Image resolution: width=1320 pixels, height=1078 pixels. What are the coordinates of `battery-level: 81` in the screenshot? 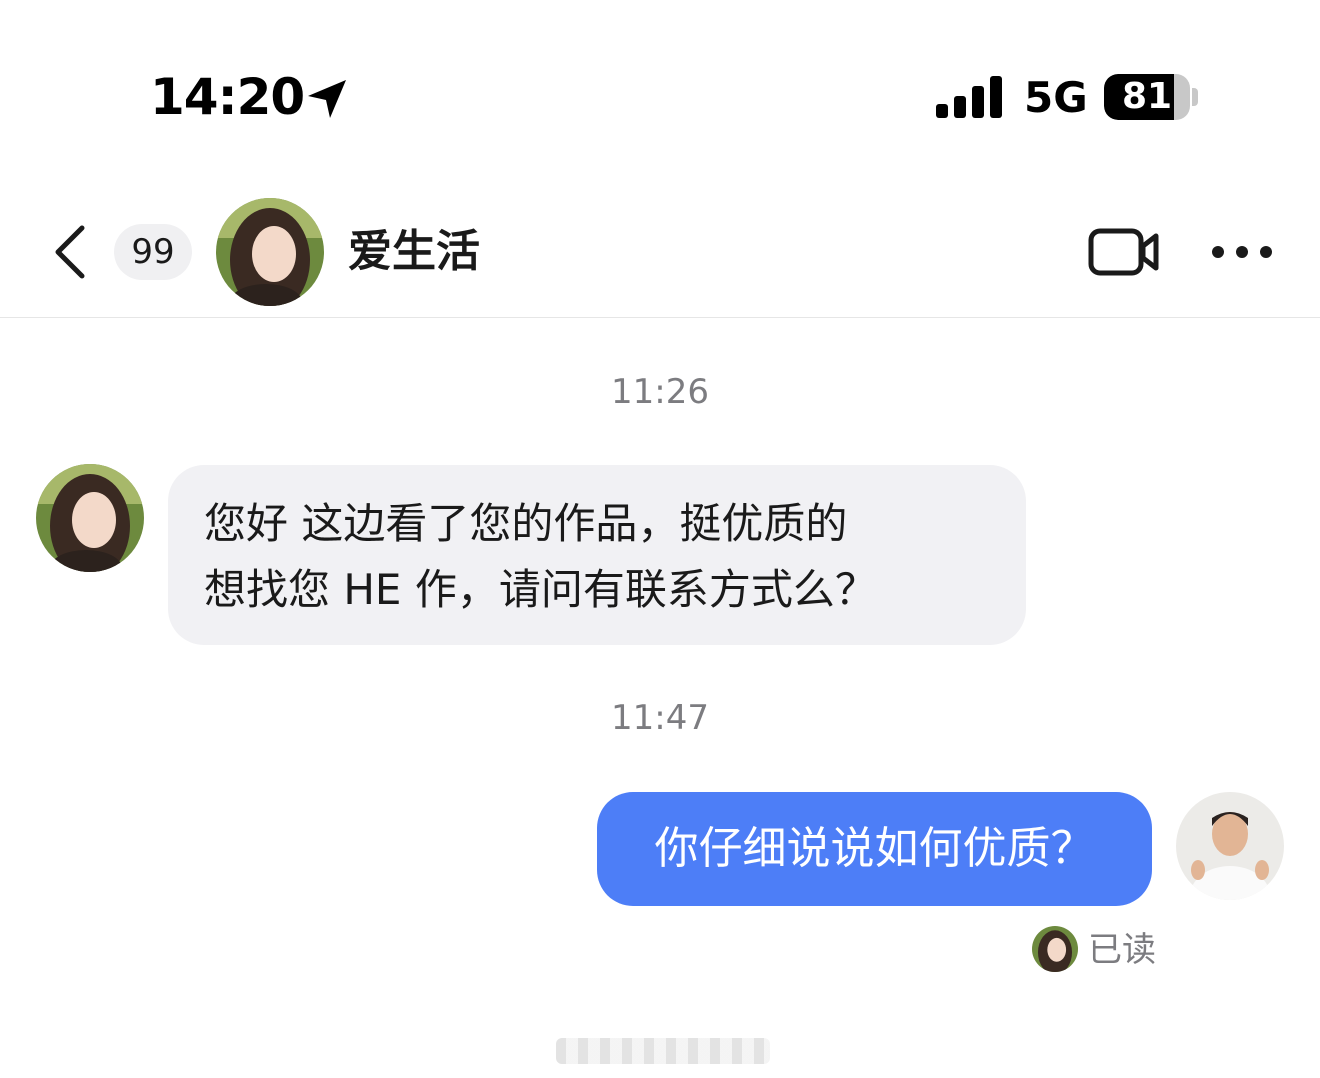 It's located at (1147, 96).